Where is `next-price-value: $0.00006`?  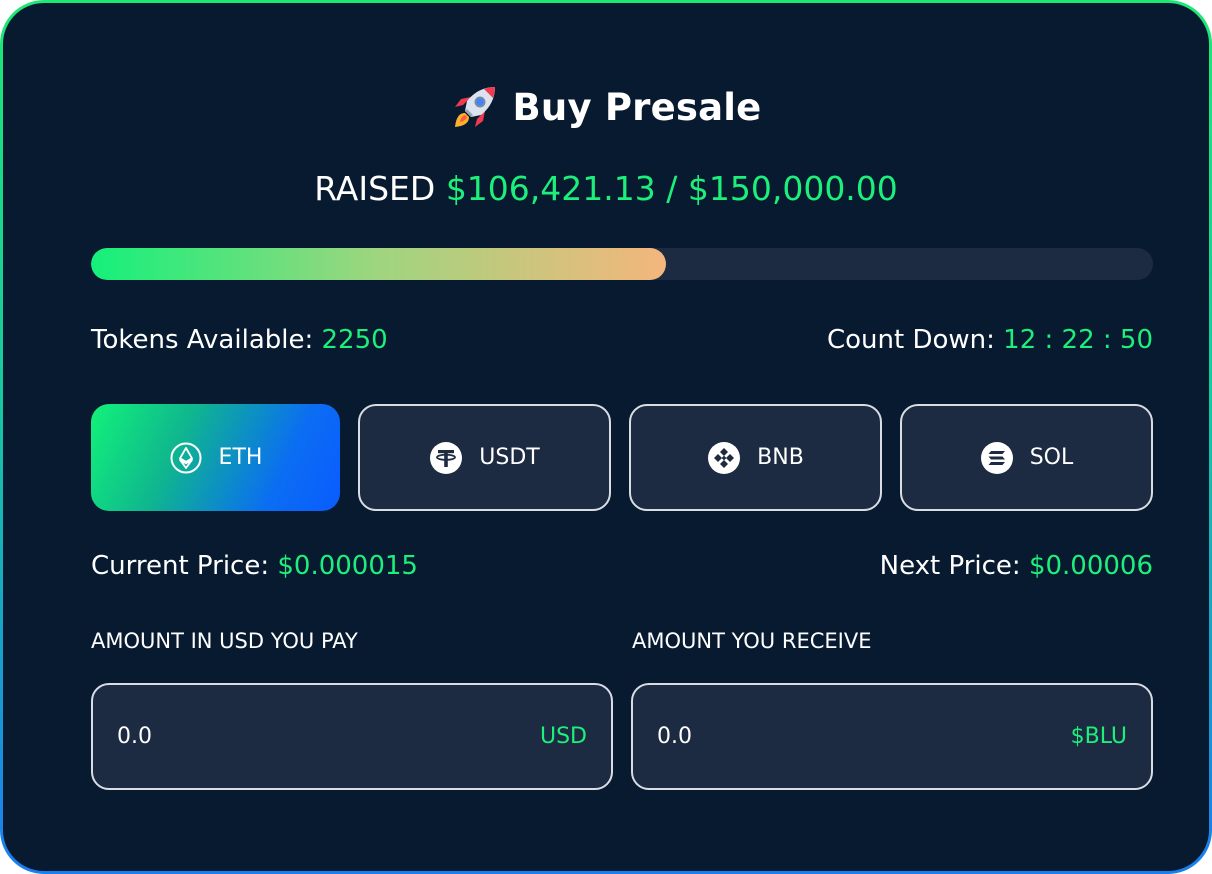 next-price-value: $0.00006 is located at coordinates (1090, 566).